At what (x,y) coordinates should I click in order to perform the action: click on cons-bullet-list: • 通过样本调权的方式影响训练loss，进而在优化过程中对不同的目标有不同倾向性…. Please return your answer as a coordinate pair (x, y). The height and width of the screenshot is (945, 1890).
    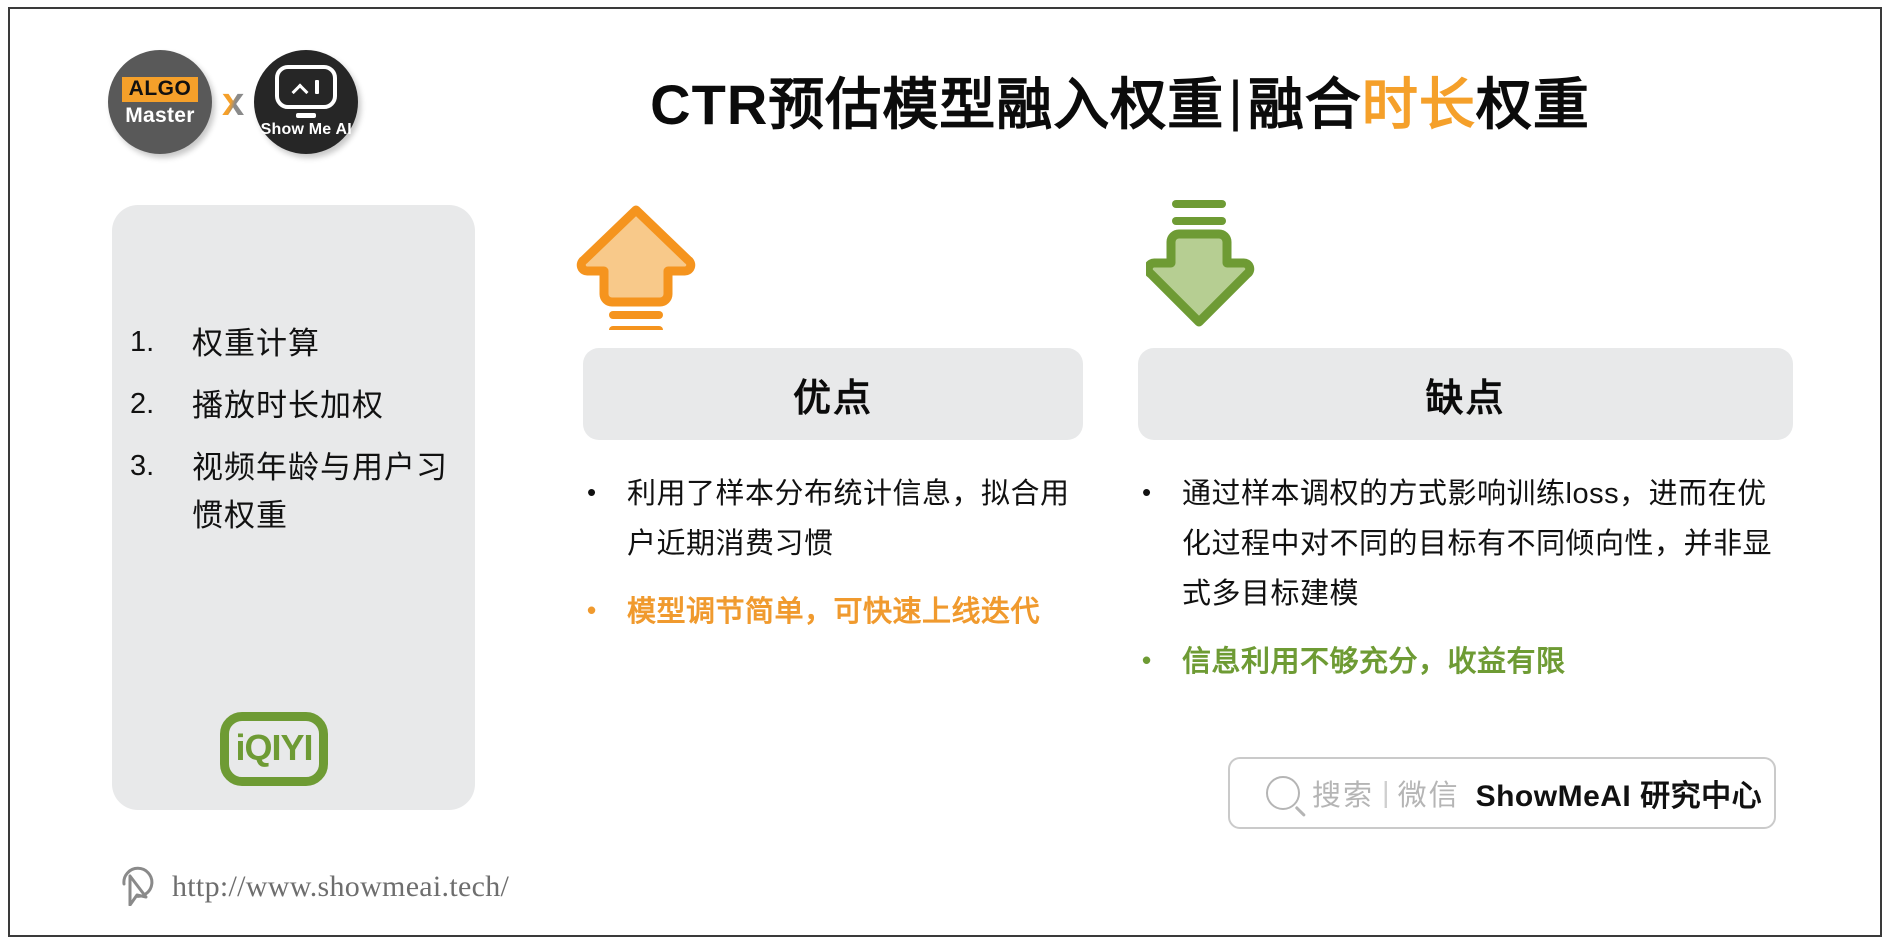
    Looking at the image, I should click on (1465, 579).